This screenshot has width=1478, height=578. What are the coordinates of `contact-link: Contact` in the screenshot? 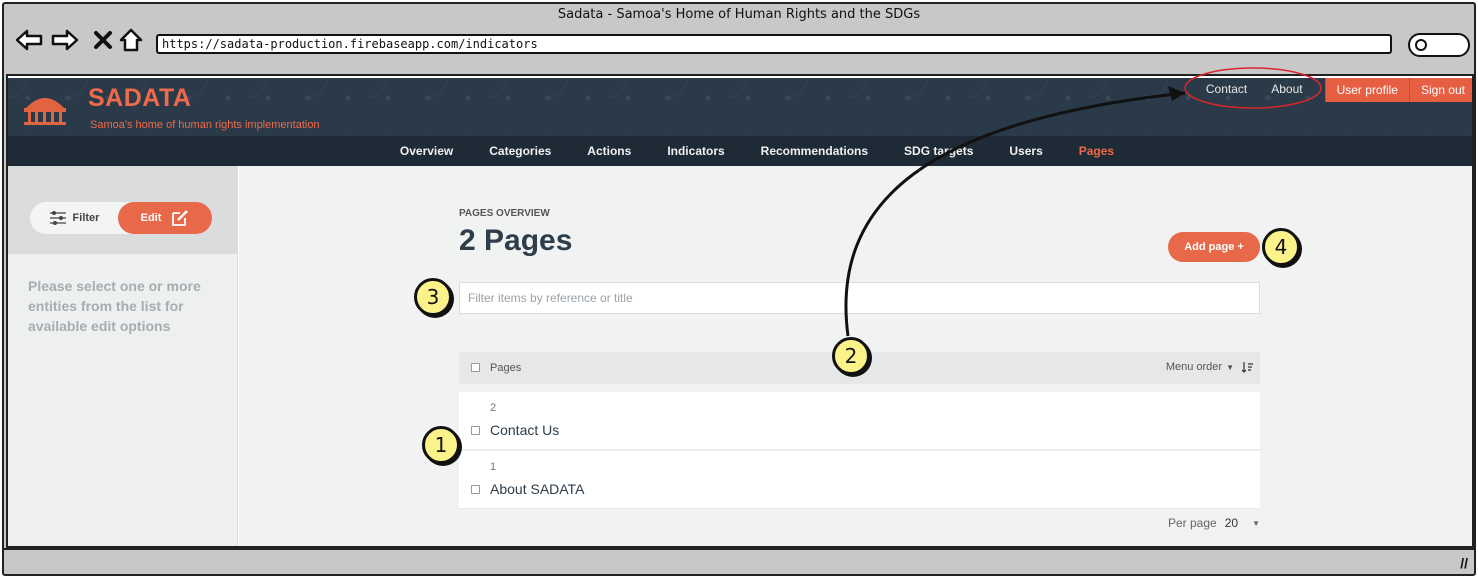 It's located at (1226, 90).